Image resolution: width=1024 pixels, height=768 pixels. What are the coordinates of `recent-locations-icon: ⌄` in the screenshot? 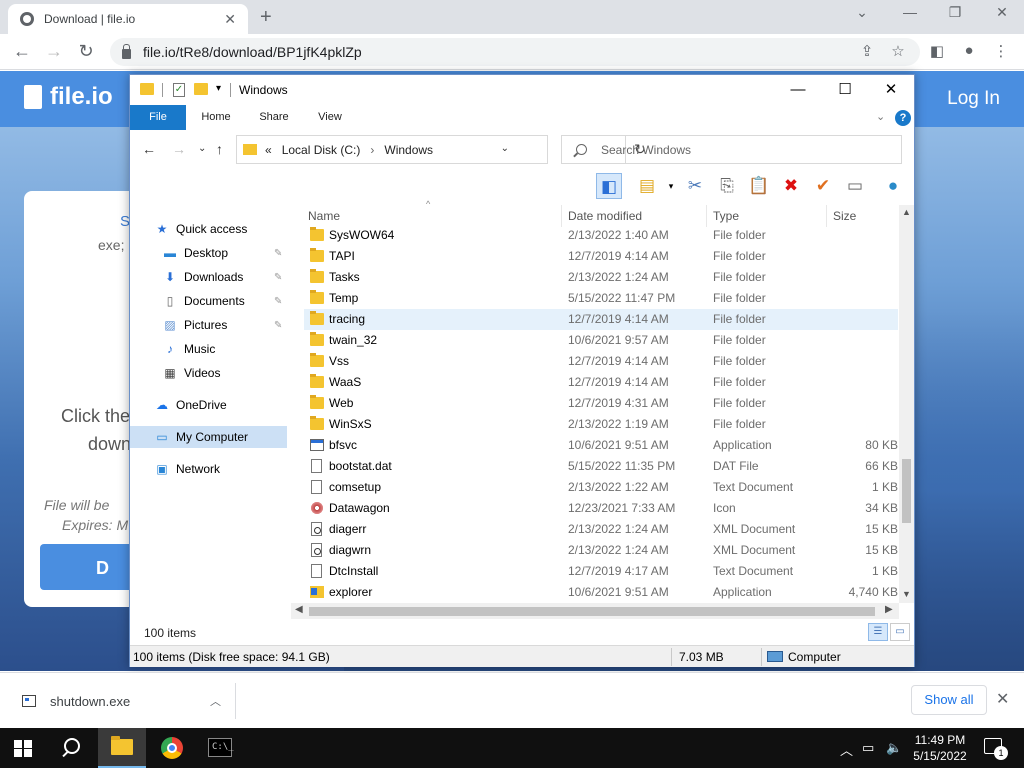 It's located at (202, 148).